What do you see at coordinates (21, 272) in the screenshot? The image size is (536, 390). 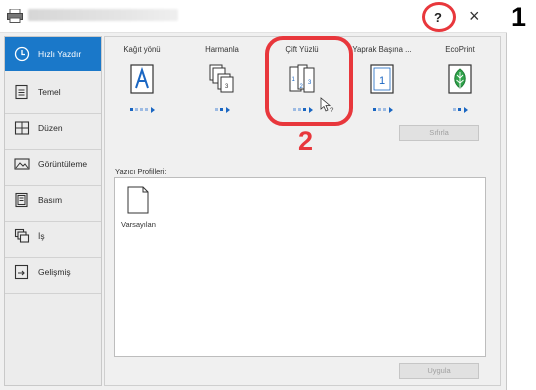 I see `advanced-icon` at bounding box center [21, 272].